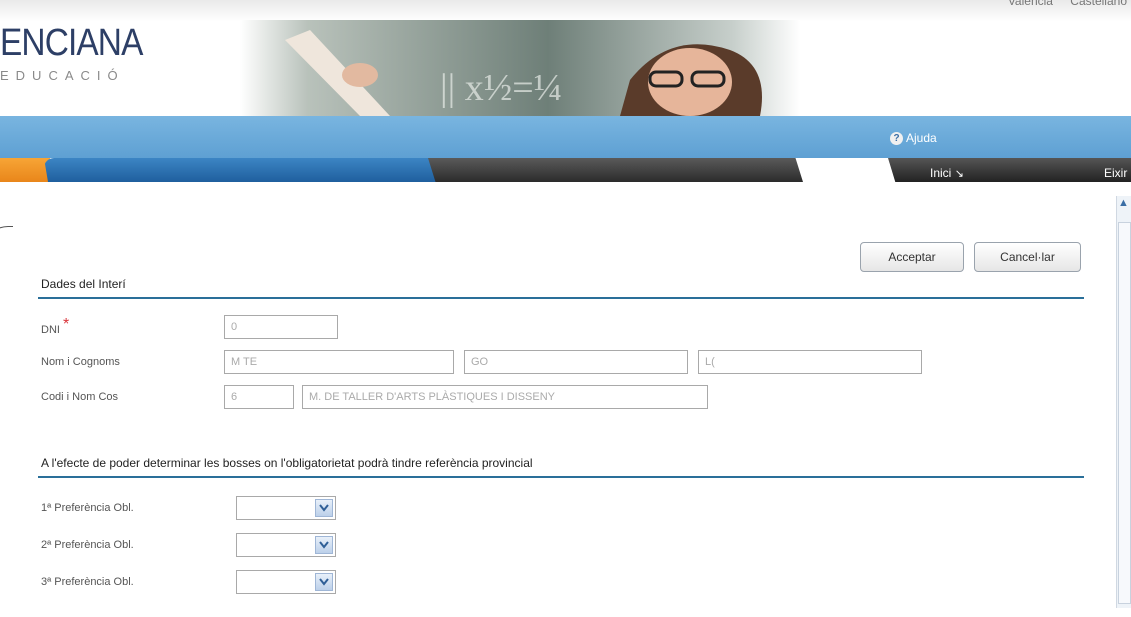 The width and height of the screenshot is (1131, 617). Describe the element at coordinates (615, 170) in the screenshot. I see `nav-tab-dark` at that location.